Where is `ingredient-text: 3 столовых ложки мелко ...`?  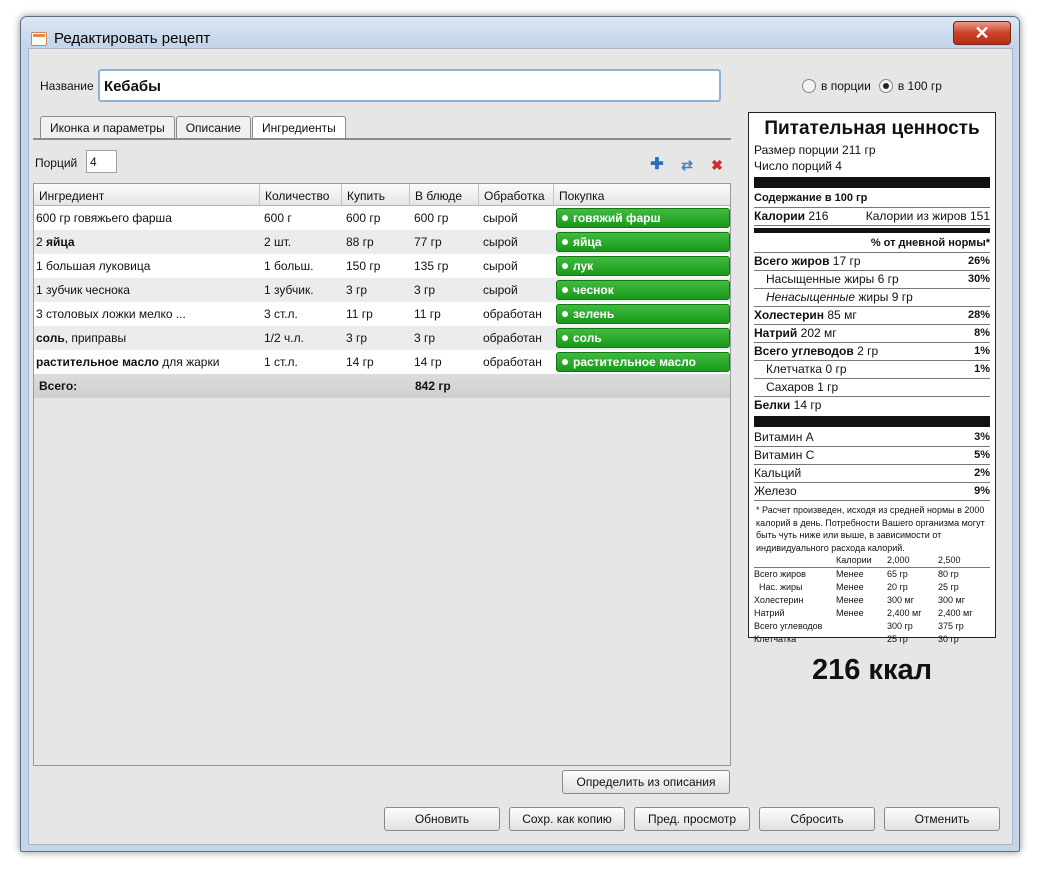
ingredient-text: 3 столовых ложки мелко ... is located at coordinates (111, 314).